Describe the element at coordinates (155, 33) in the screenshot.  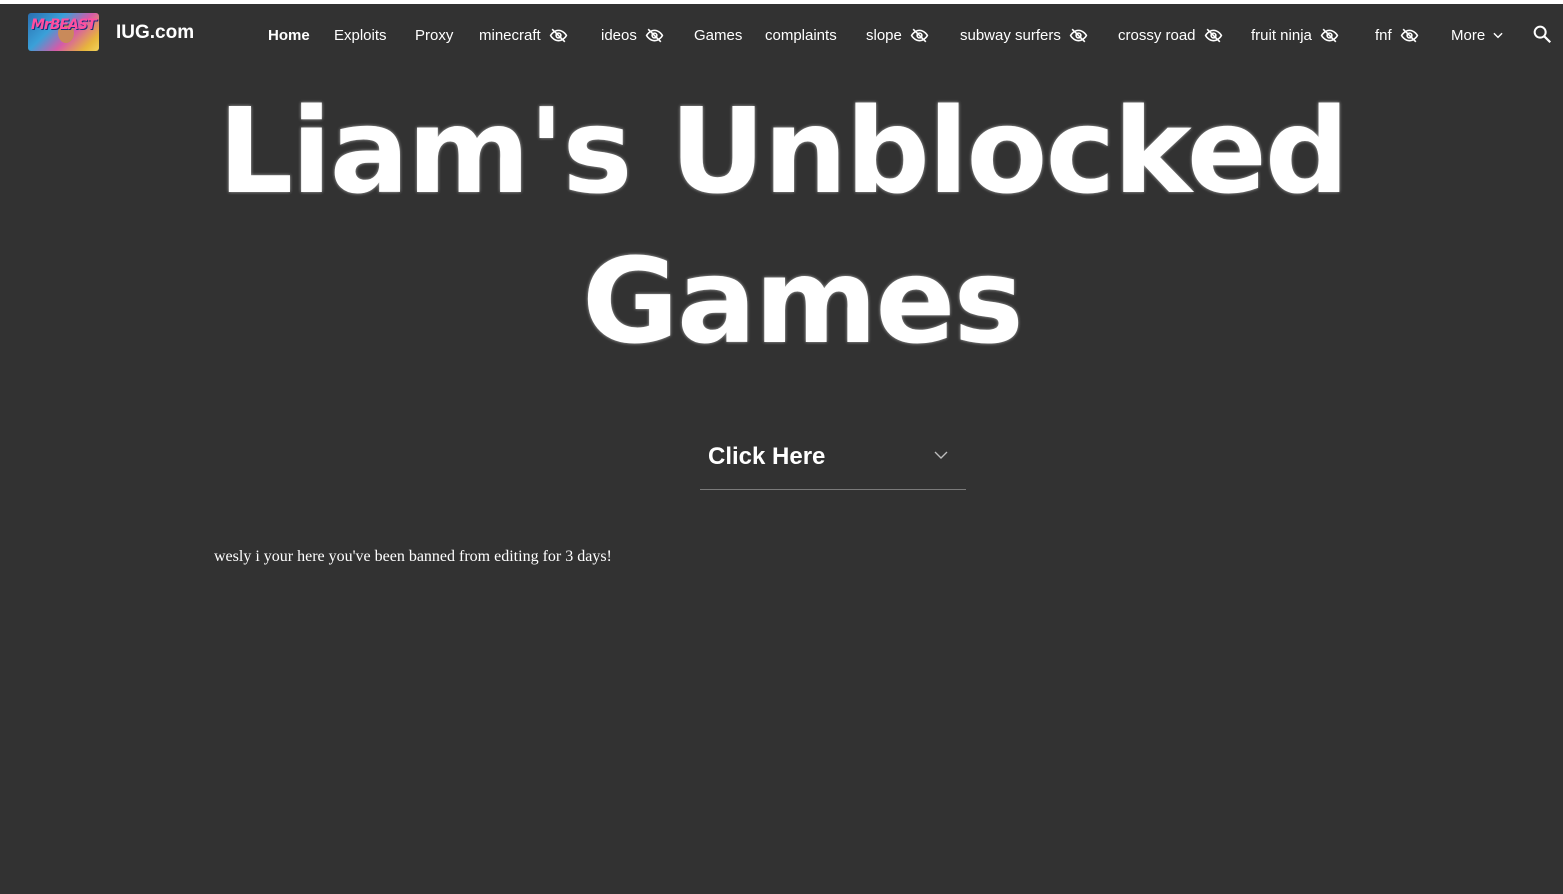
I see `site-title: IUG.com` at that location.